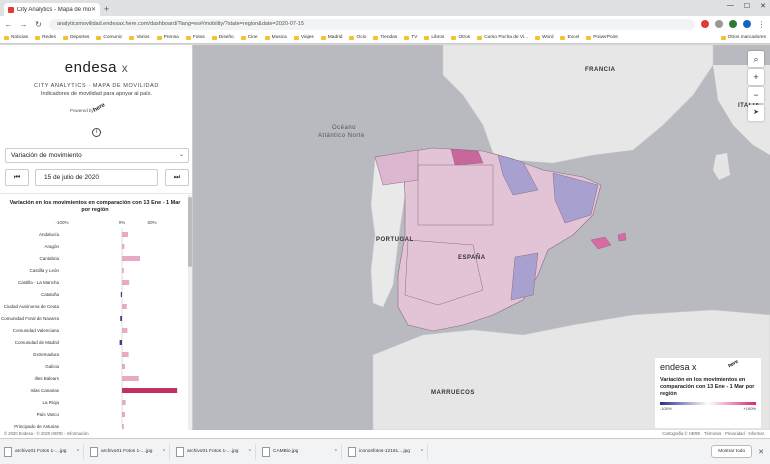  I want to click on download-item: iconosfotos-12181....jpg ⌃, so click(388, 451).